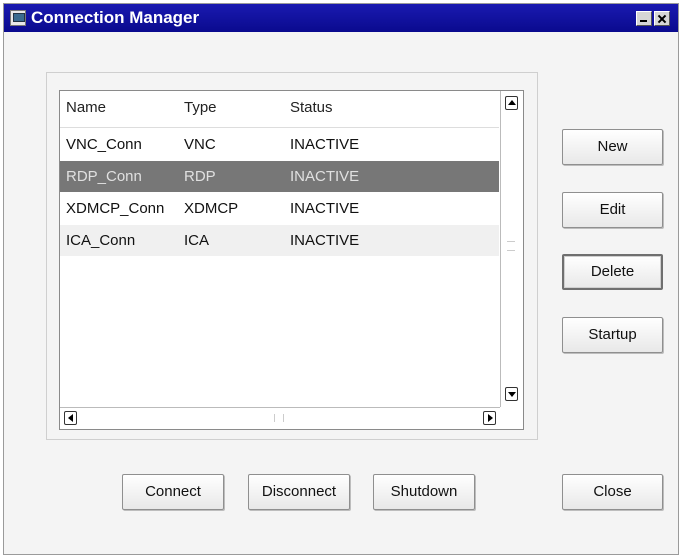  Describe the element at coordinates (612, 210) in the screenshot. I see `edit-button: Edit` at that location.